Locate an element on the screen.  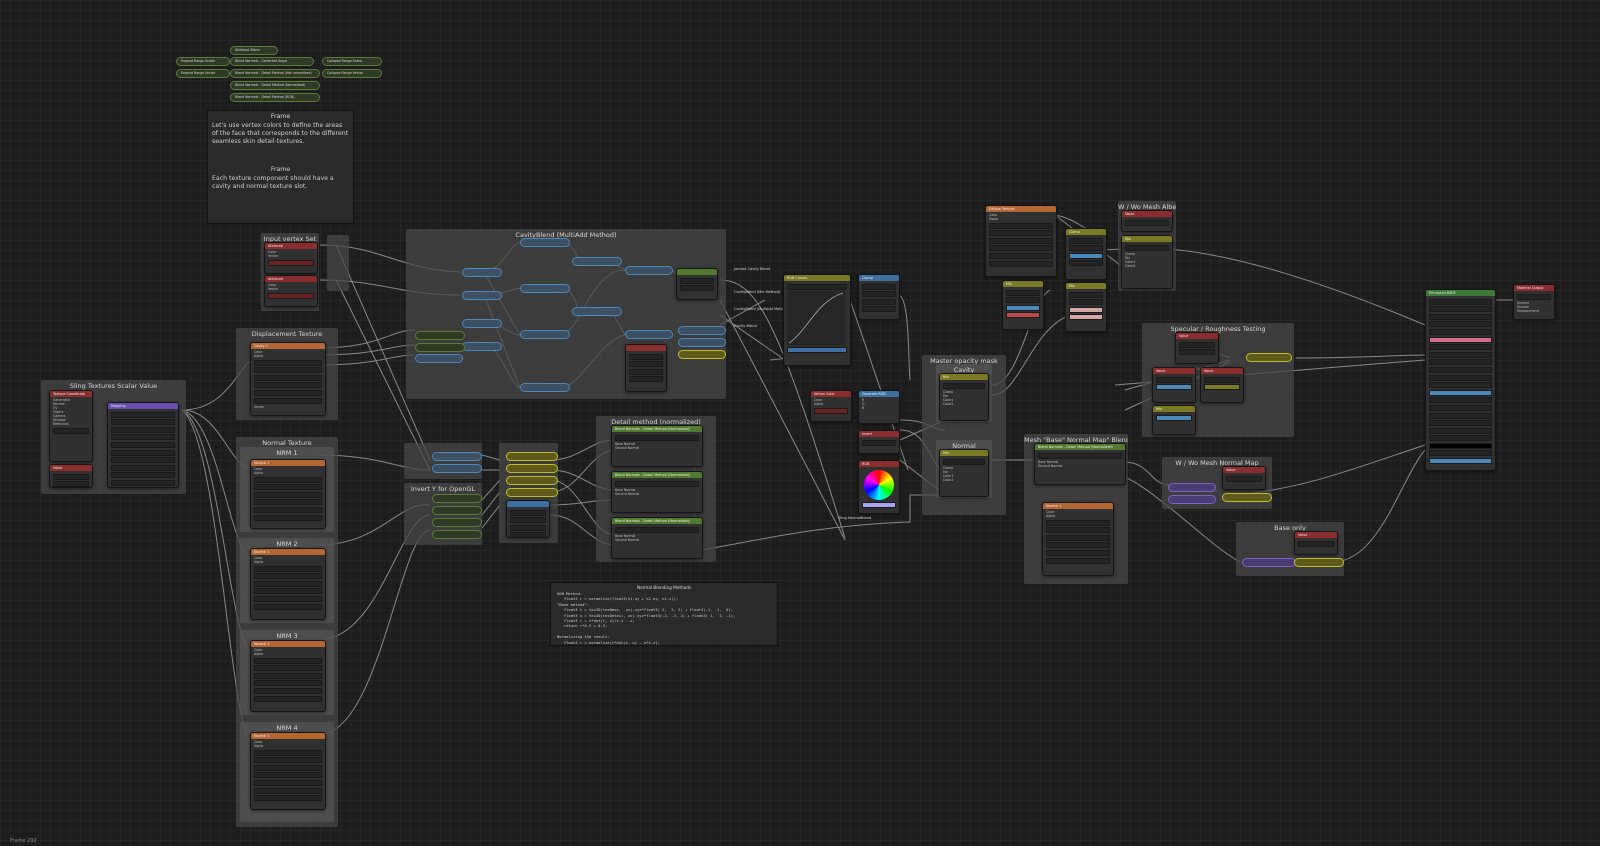
frame-cavity-blend: CavityBlend (MultiAdd Method) is located at coordinates (566, 314).